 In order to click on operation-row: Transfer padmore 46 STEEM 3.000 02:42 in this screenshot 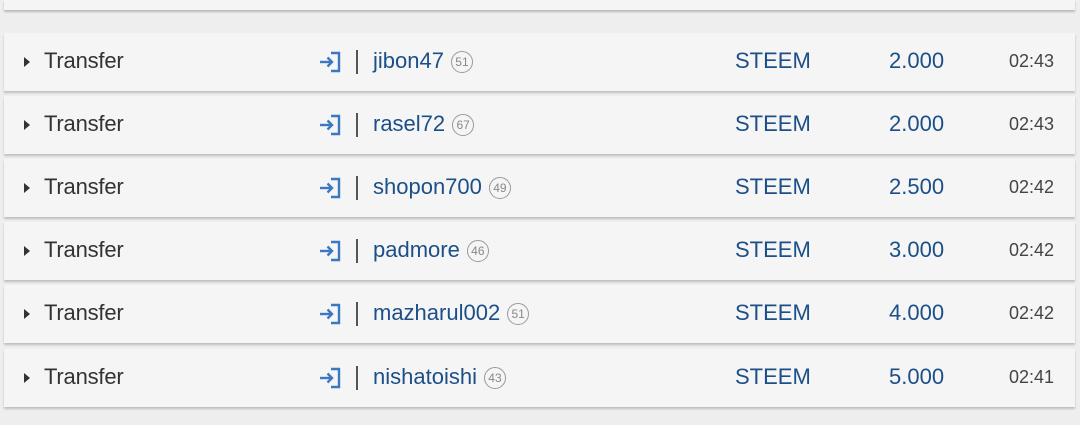, I will do `click(539, 251)`.